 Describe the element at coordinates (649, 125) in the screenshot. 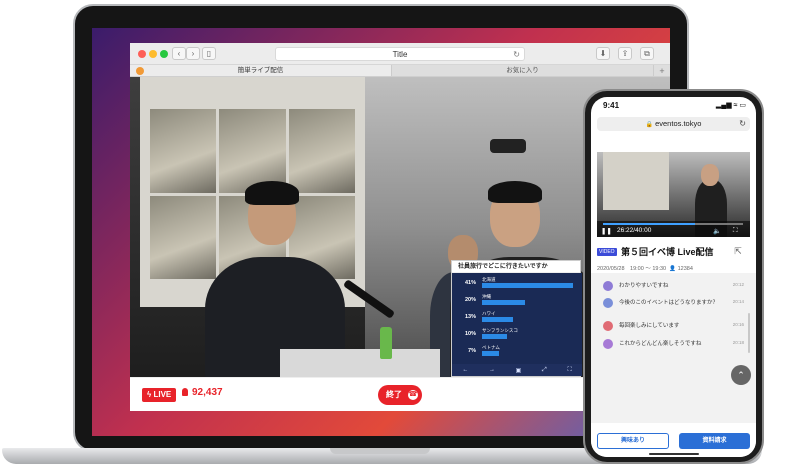

I see `lock-icon: 🔒` at that location.